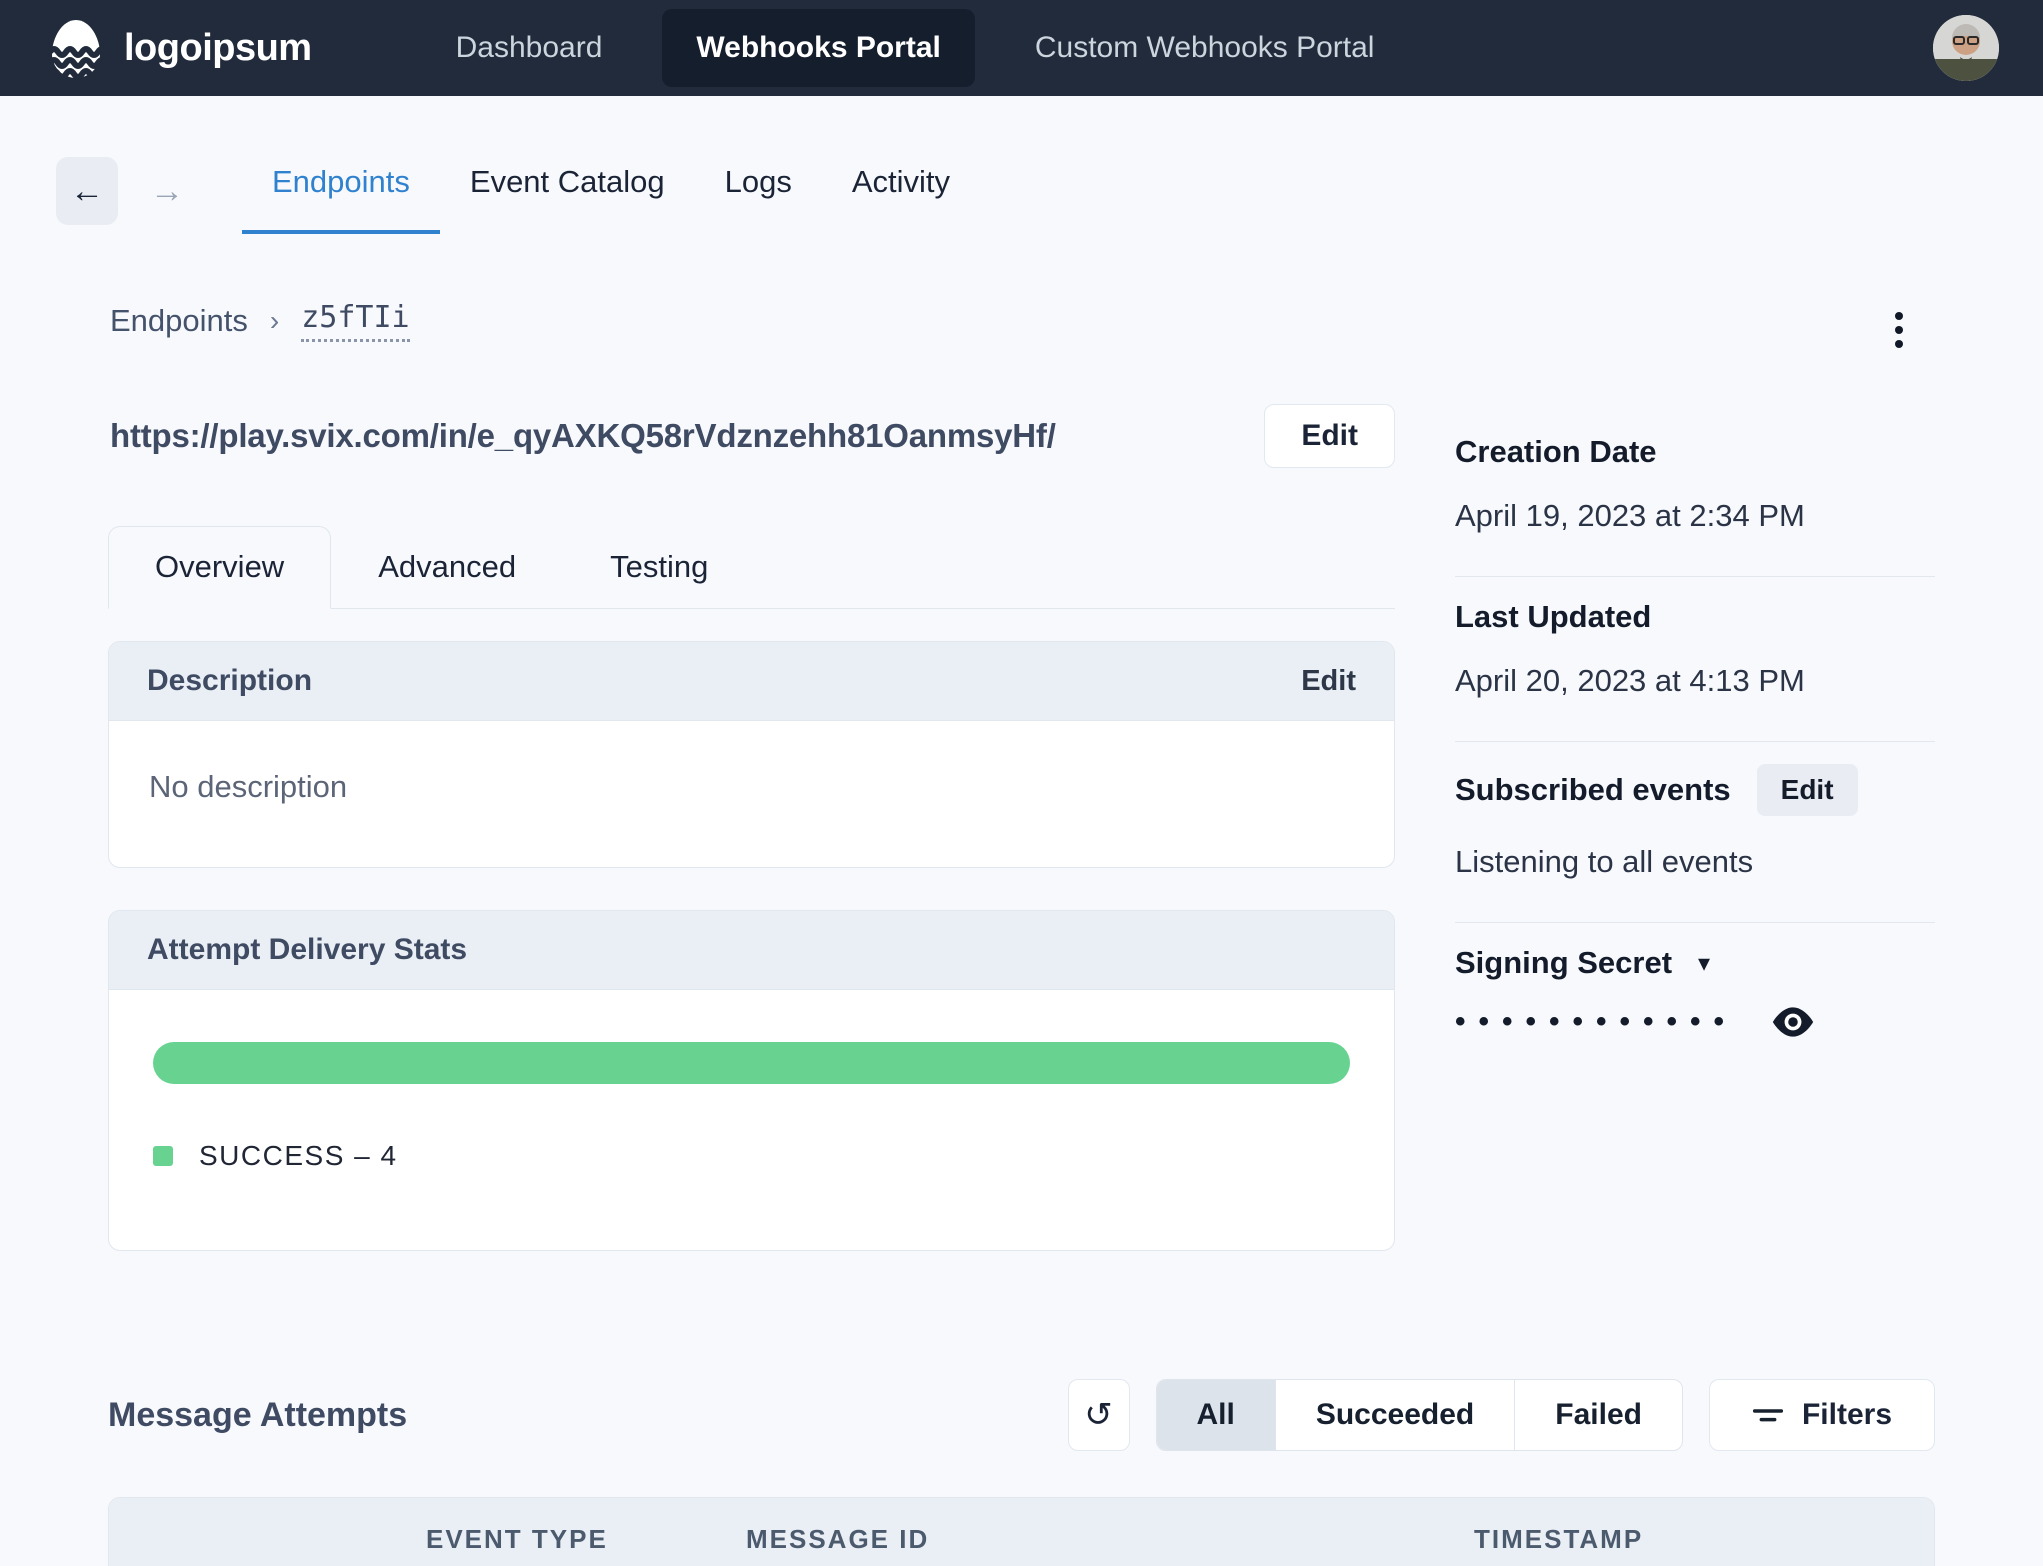 Image resolution: width=2043 pixels, height=1566 pixels. Describe the element at coordinates (1695, 658) in the screenshot. I see `last-updated-section: Last Updated April 20, 2023 at 4:13 PM` at that location.